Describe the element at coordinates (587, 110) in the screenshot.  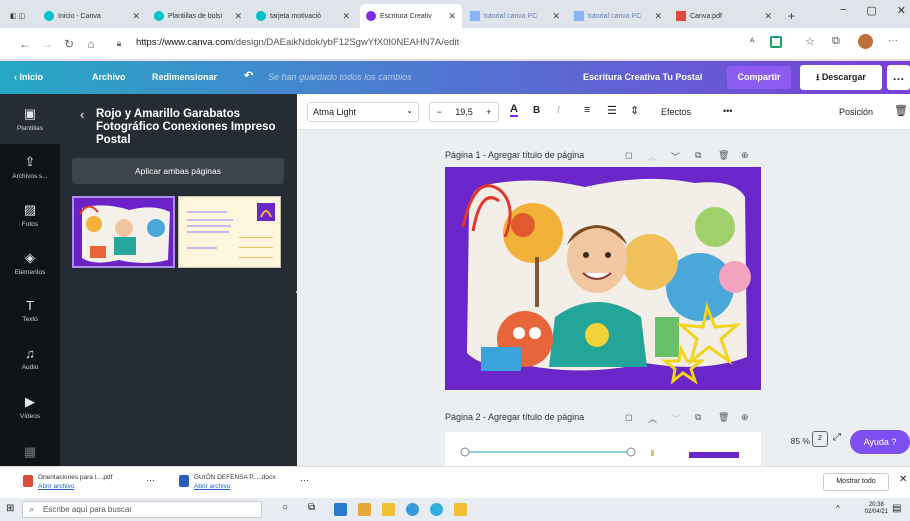
I see `align-left-icon: ≡` at that location.